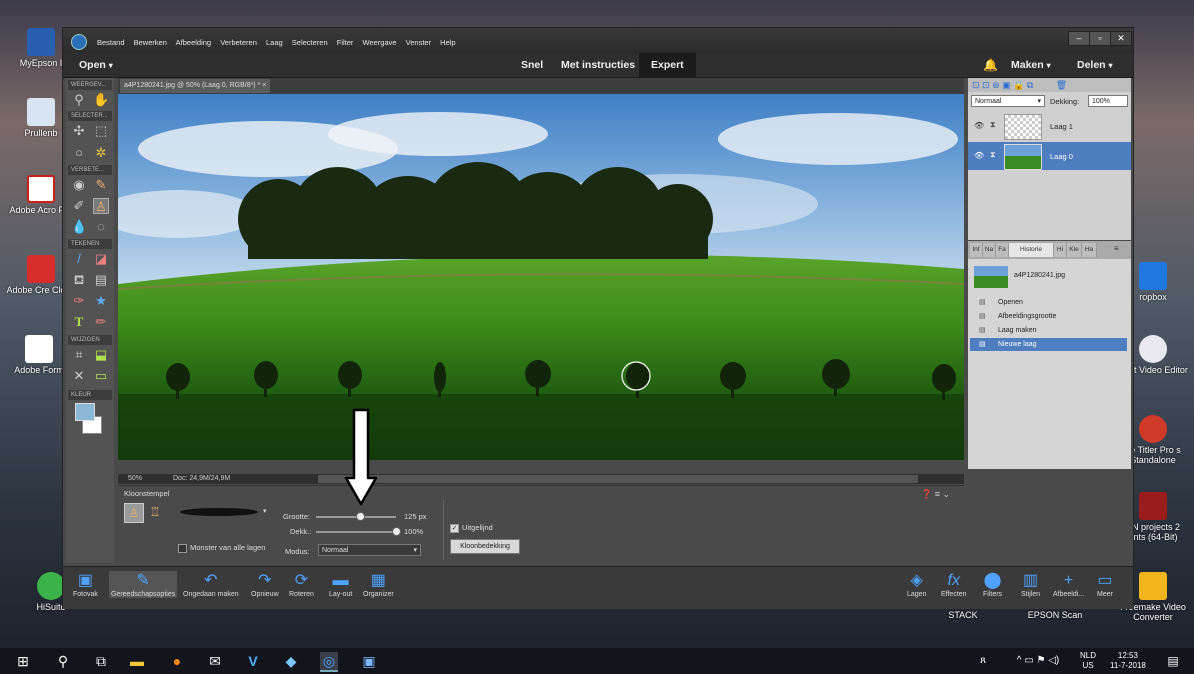  Describe the element at coordinates (1060, 250) in the screenshot. I see `tab-histogram: Hi` at that location.